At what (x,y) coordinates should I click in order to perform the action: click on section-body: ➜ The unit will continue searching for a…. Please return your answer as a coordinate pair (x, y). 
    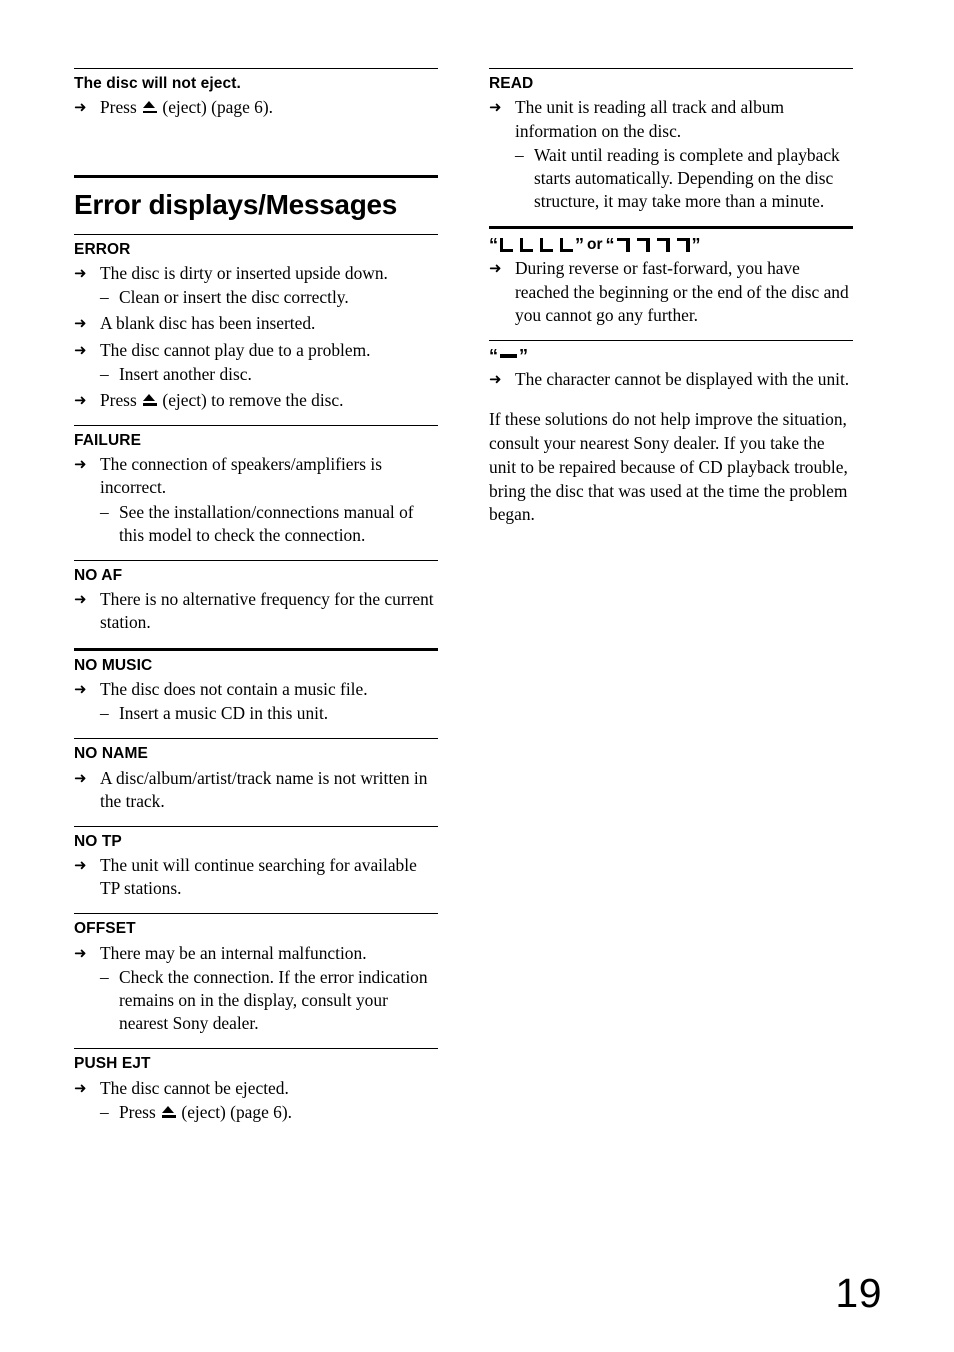
    Looking at the image, I should click on (256, 877).